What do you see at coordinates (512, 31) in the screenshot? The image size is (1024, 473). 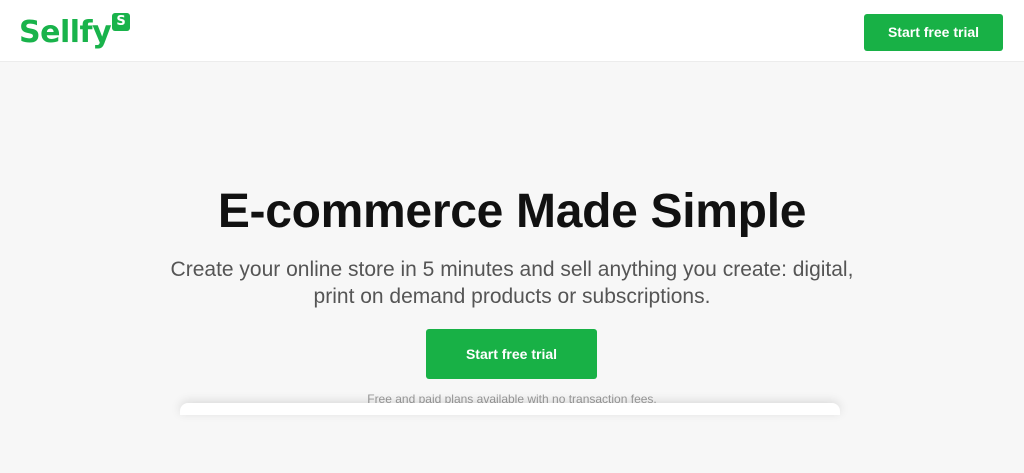 I see `site-header: Sellfy S Start free trial` at bounding box center [512, 31].